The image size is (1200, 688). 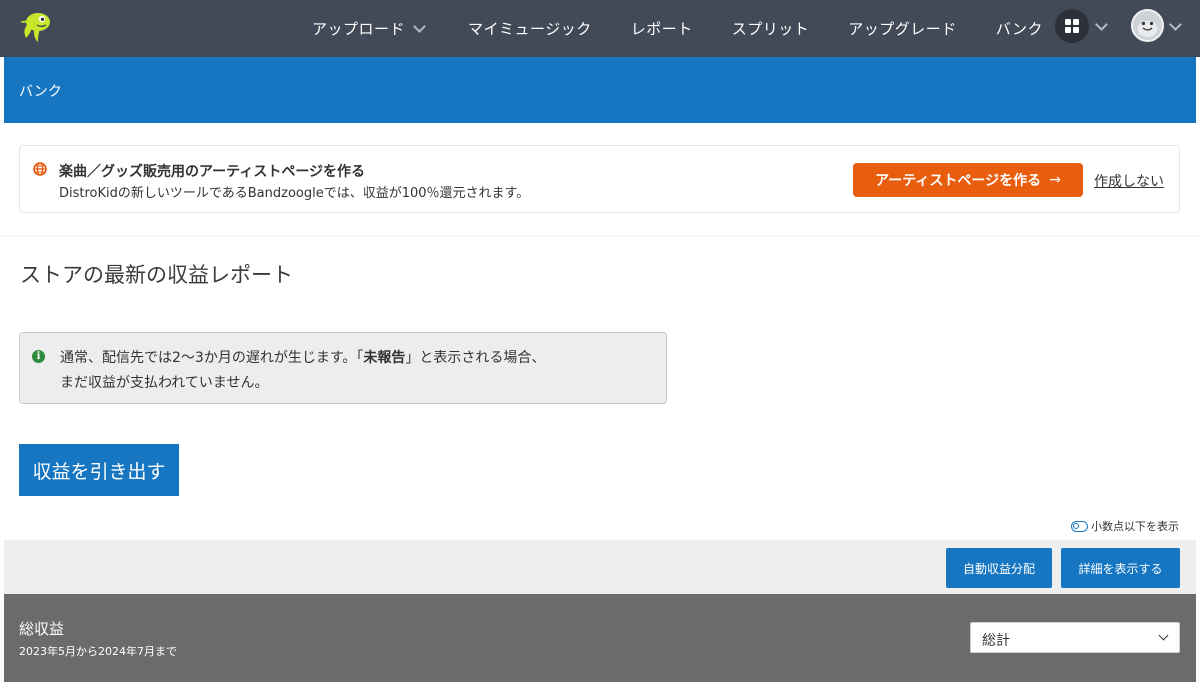 I want to click on notice-prefix: 通常、配信先では2〜3か月の遅れが生じます。「, so click(x=212, y=358).